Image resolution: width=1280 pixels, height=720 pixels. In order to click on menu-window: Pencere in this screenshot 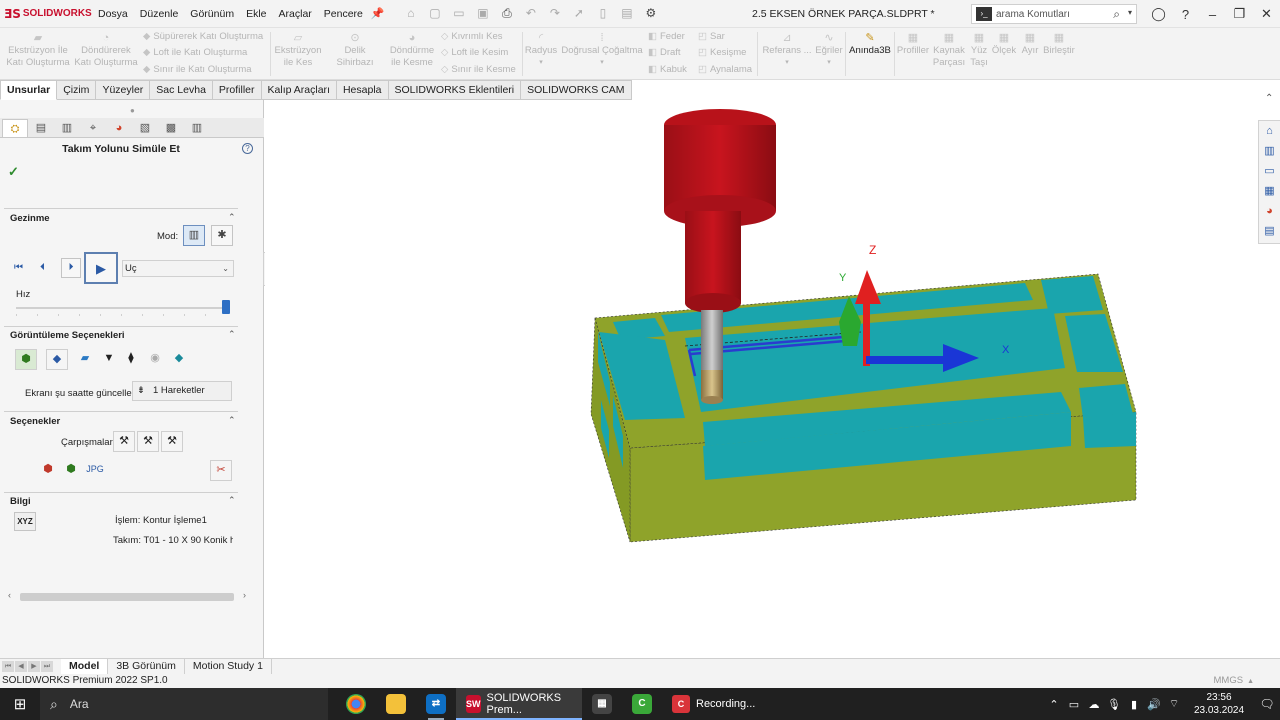, I will do `click(343, 14)`.